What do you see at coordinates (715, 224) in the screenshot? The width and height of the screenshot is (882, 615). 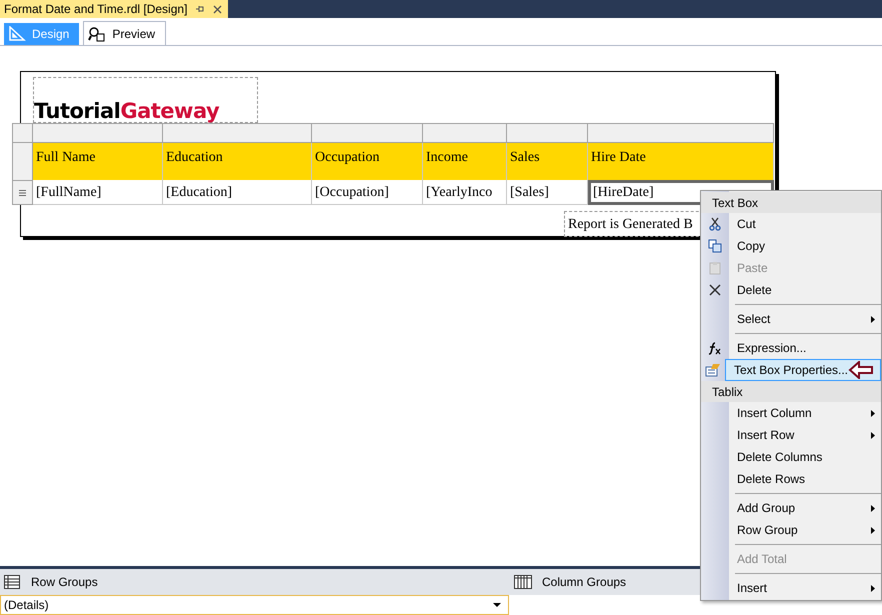 I see `scissors-icon` at bounding box center [715, 224].